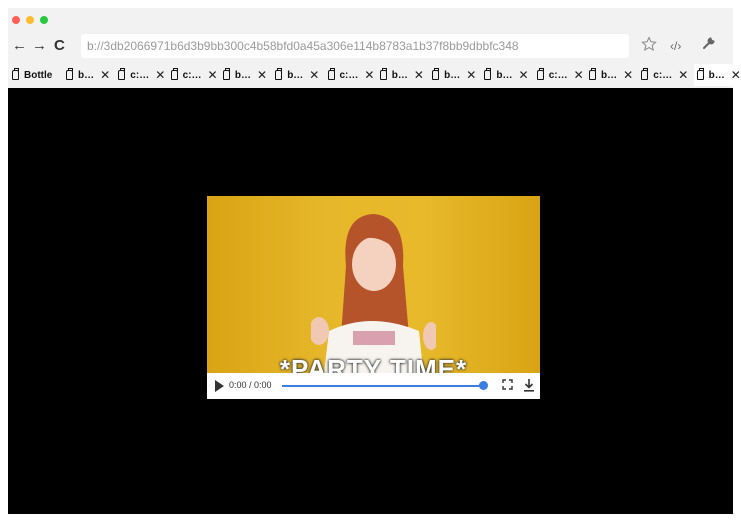 The width and height of the screenshot is (741, 522). I want to click on tab-2: c:… ✕, so click(141, 75).